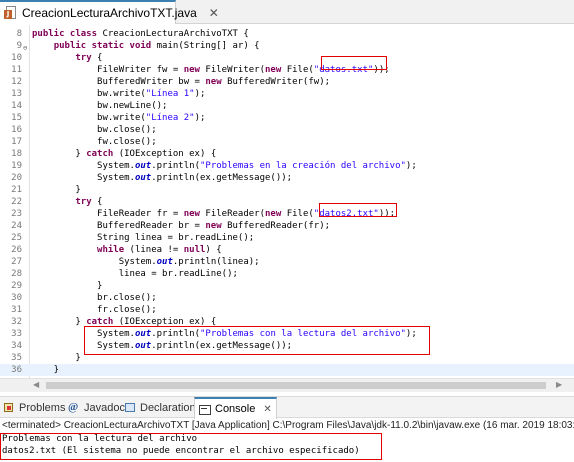  What do you see at coordinates (287, 322) in the screenshot?
I see `code-line: 32 } catch (IOException ex) {` at bounding box center [287, 322].